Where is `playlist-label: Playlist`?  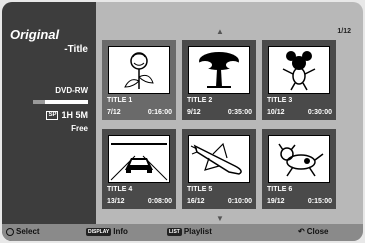 playlist-label: Playlist is located at coordinates (197, 231).